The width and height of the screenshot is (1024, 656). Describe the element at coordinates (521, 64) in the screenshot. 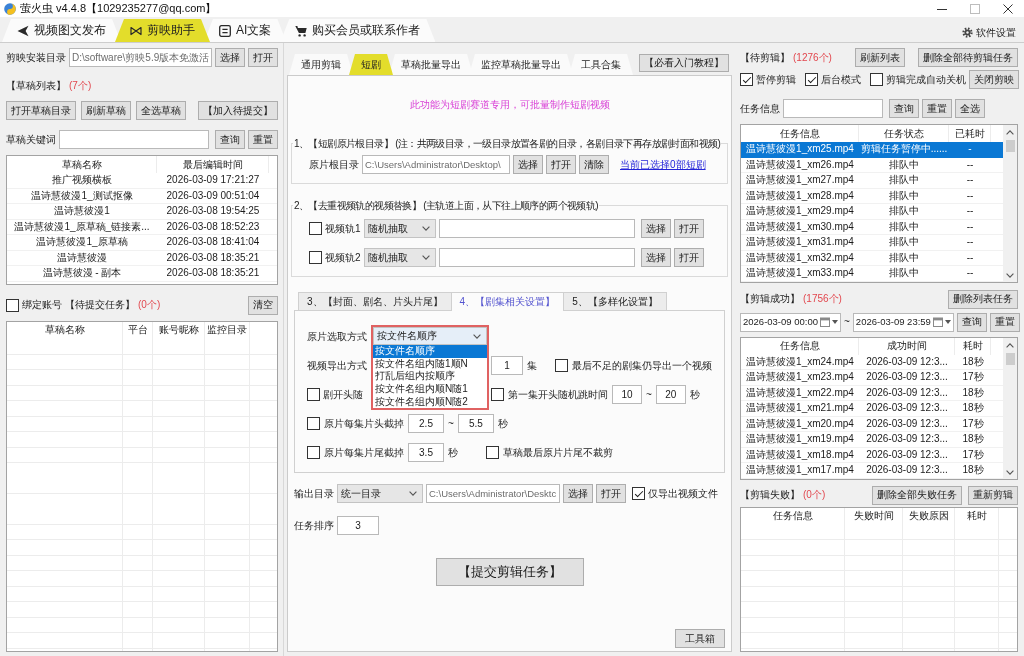

I see `tab: 监控草稿批量导出` at that location.